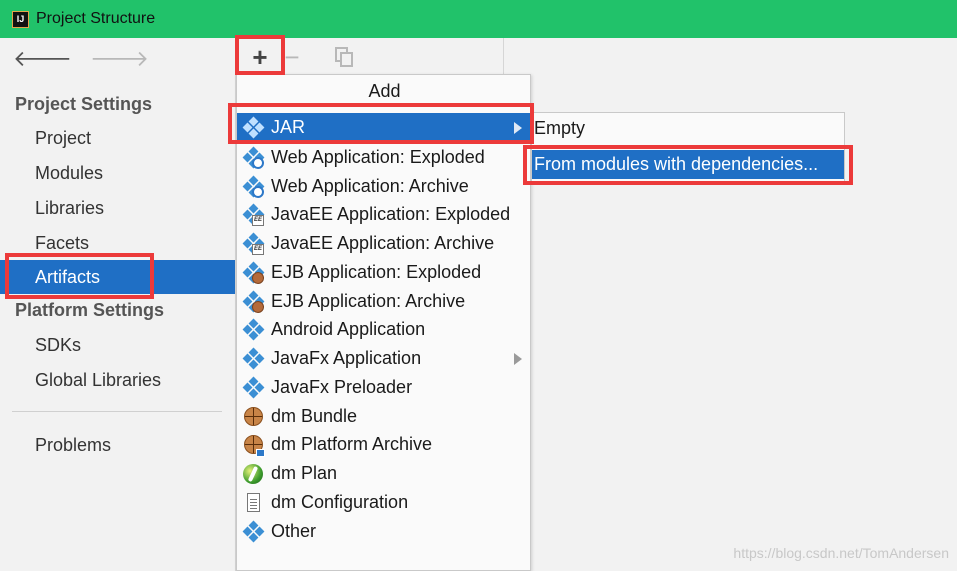 Image resolution: width=957 pixels, height=571 pixels. I want to click on sidebar-divider, so click(117, 411).